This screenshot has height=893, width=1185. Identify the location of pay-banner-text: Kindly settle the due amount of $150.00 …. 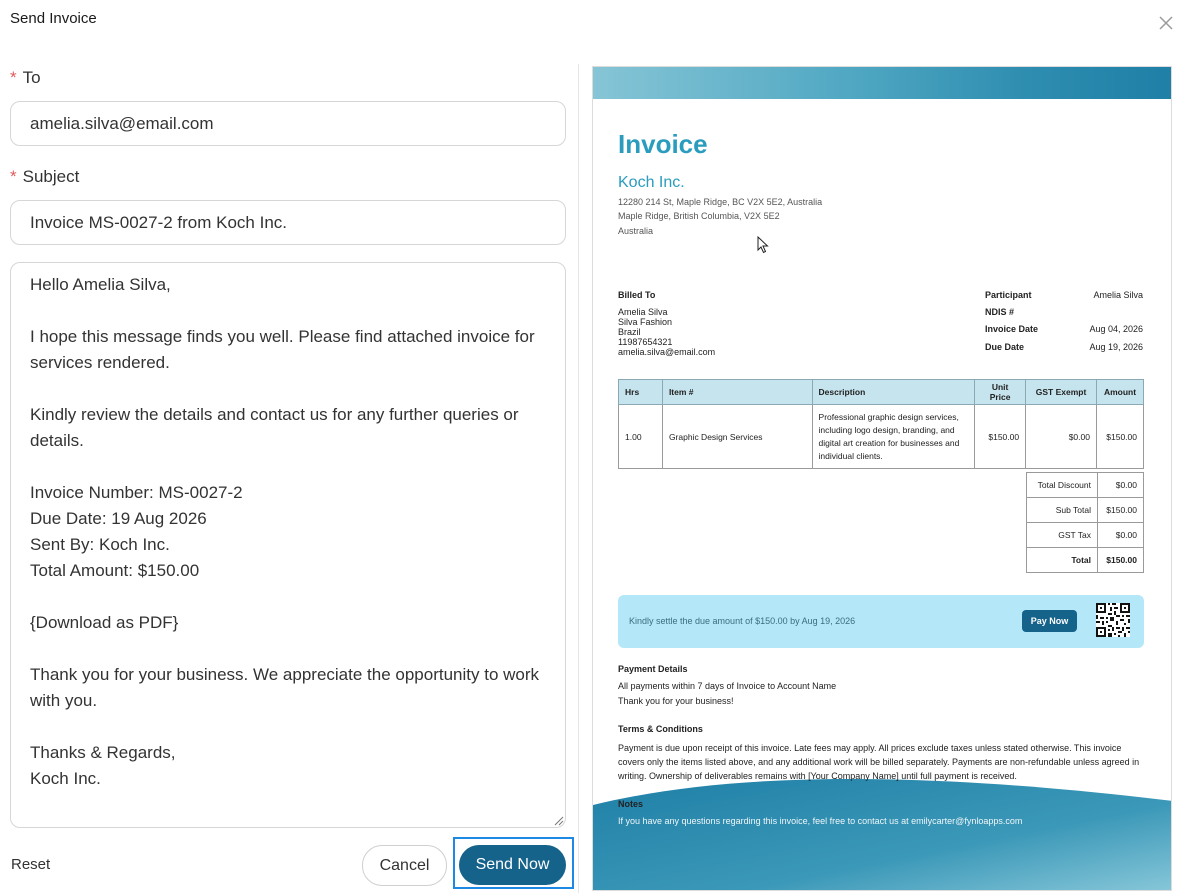
(742, 621).